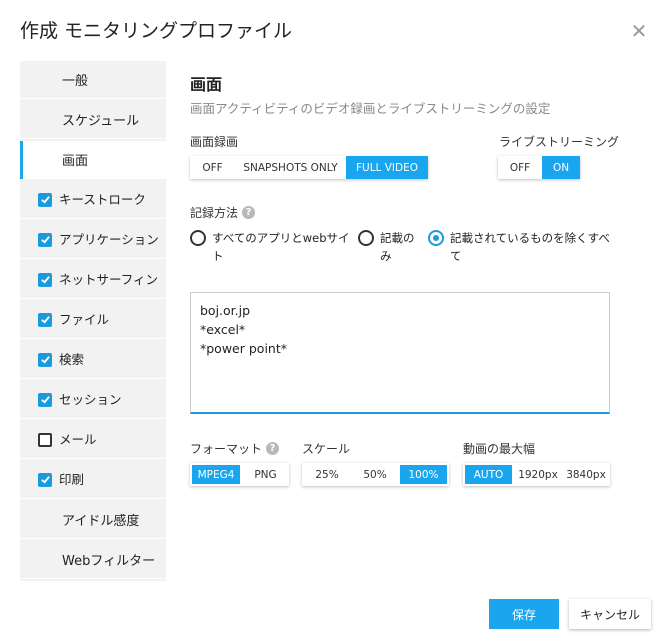 The height and width of the screenshot is (641, 671). I want to click on max-width-option-3840: 3840px, so click(586, 474).